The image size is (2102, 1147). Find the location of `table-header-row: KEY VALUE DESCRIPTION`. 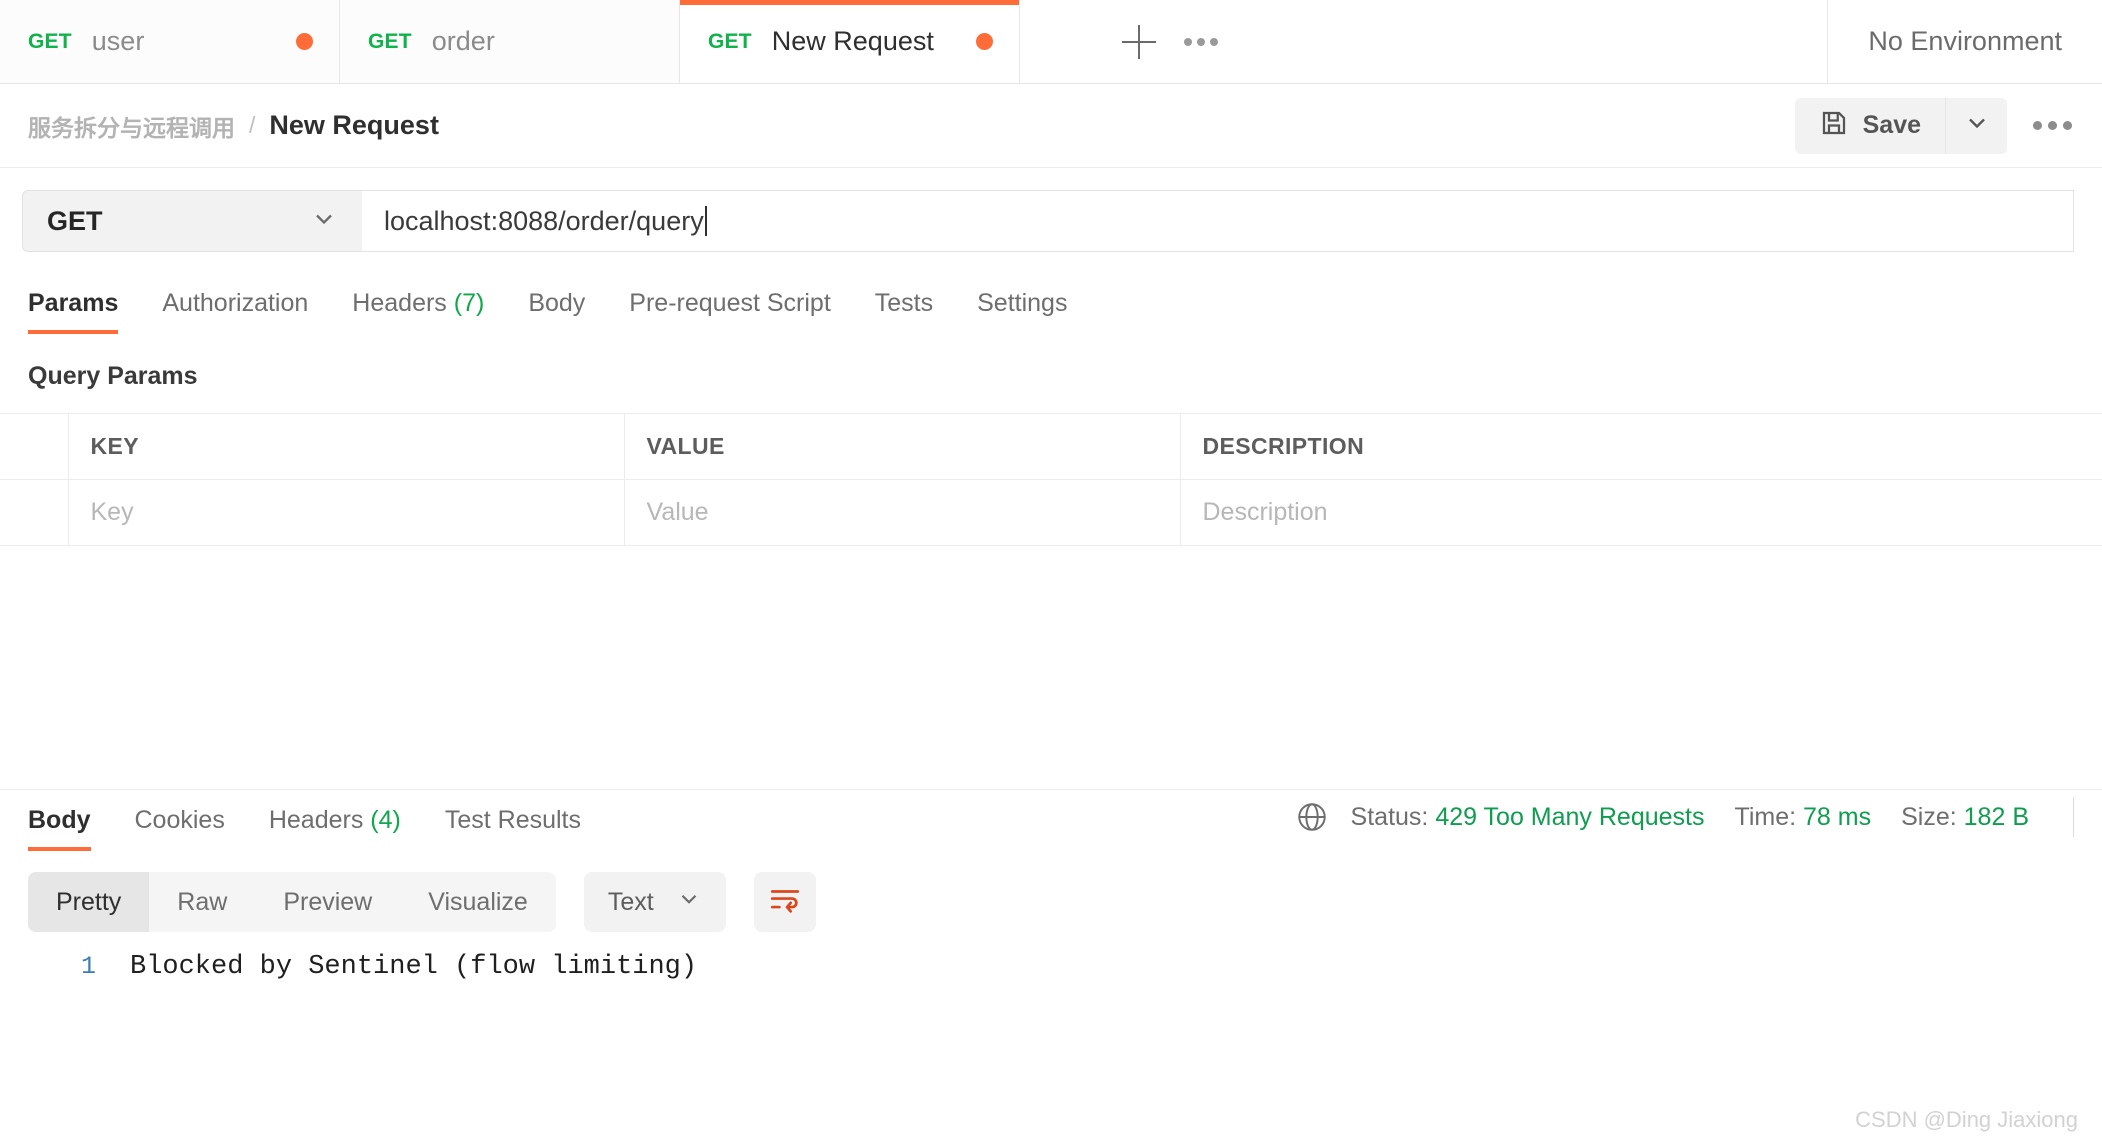

table-header-row: KEY VALUE DESCRIPTION is located at coordinates (1051, 446).